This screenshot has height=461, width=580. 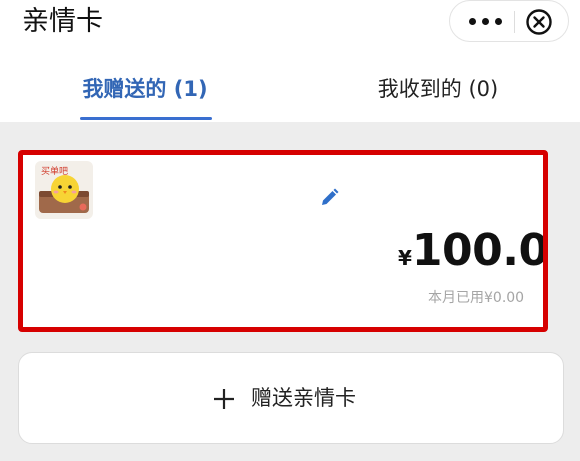 What do you see at coordinates (479, 250) in the screenshot?
I see `amount-value: 100.00` at bounding box center [479, 250].